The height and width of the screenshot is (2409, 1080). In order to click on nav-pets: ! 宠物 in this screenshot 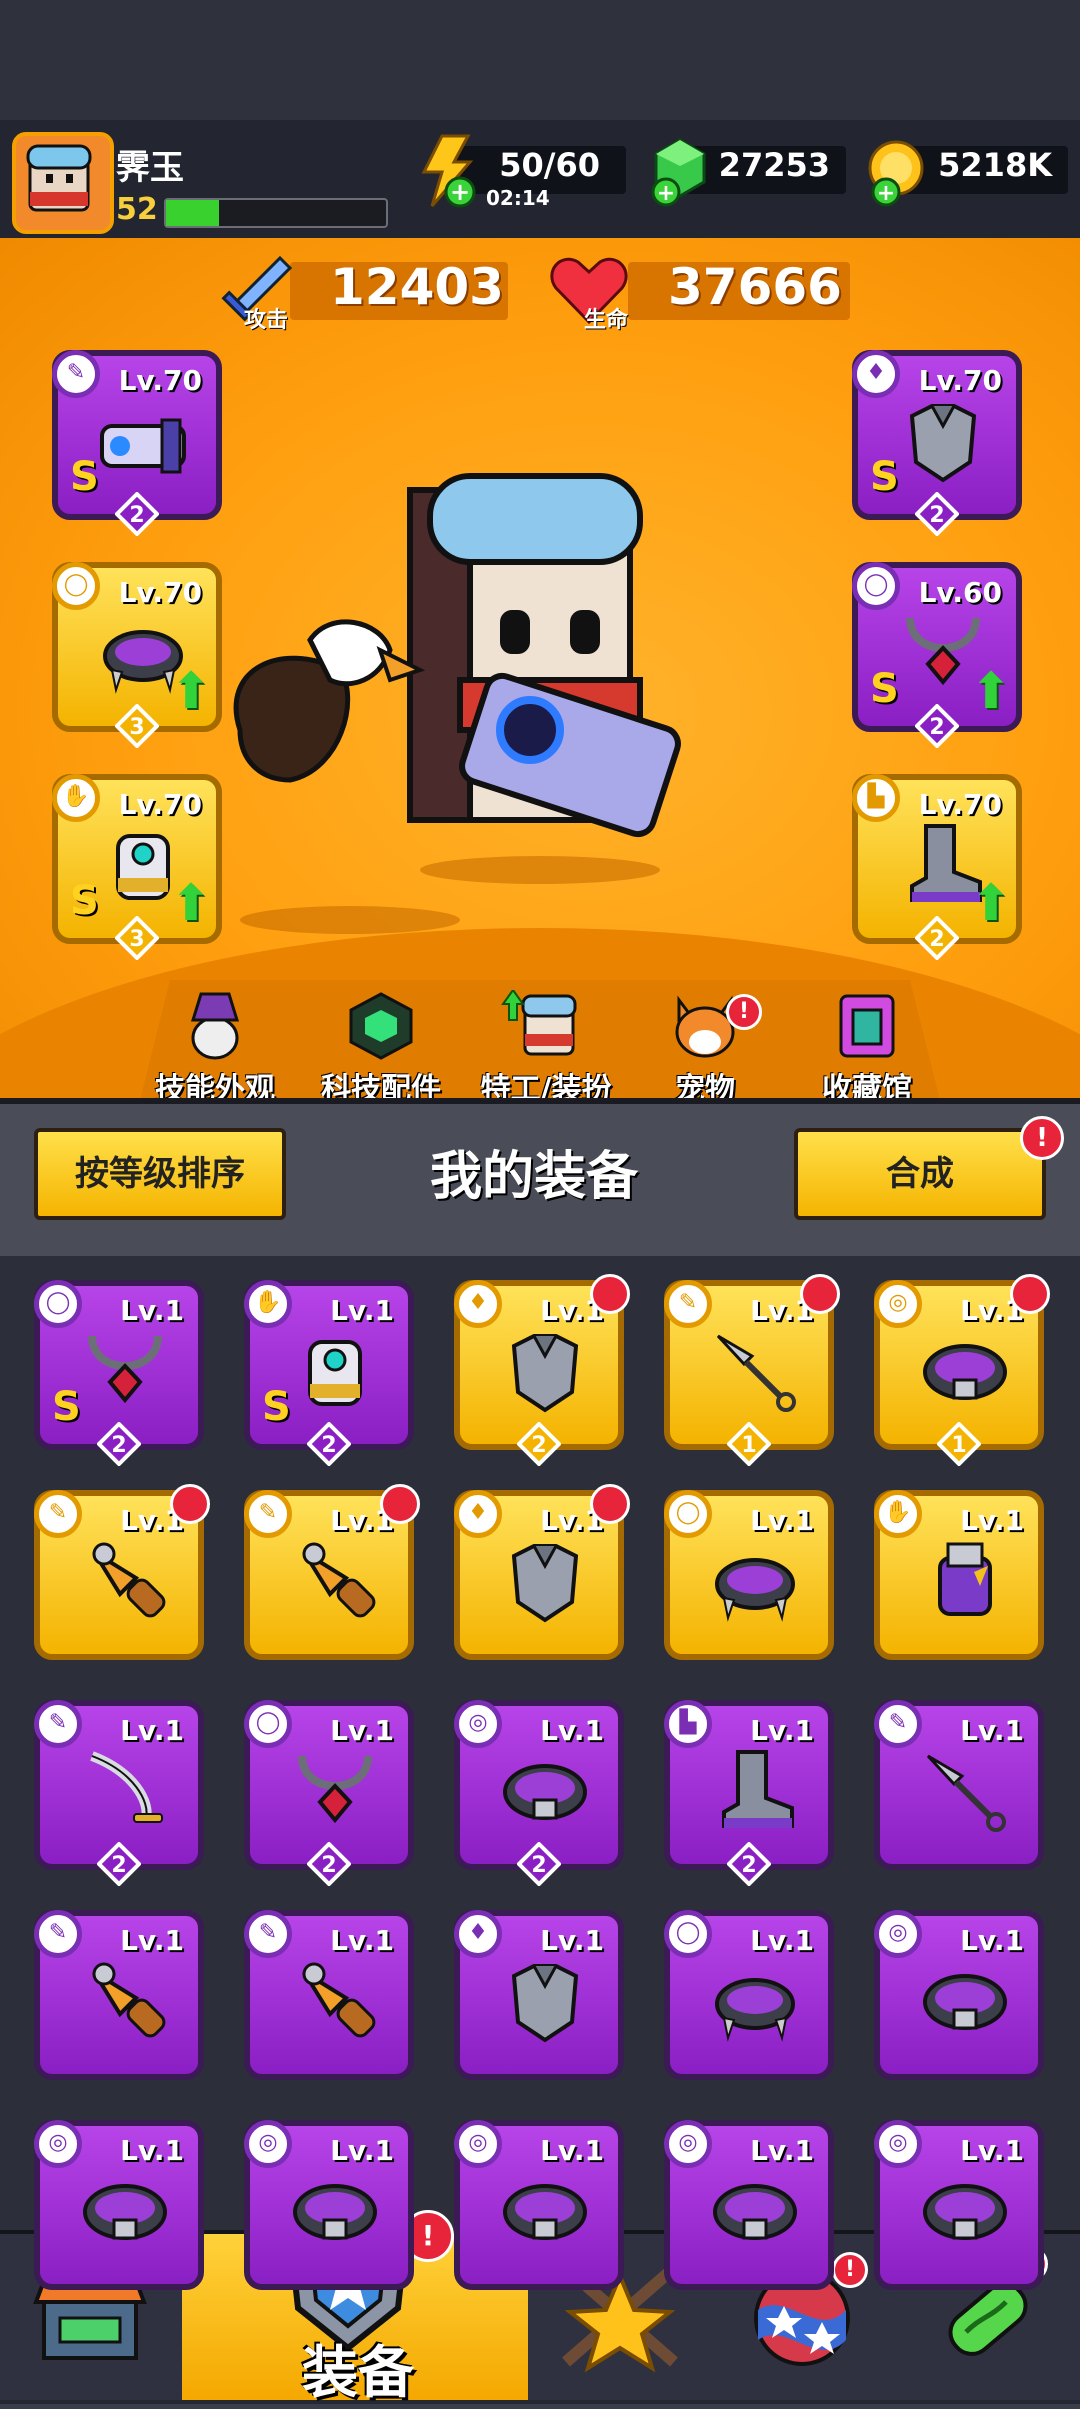, I will do `click(705, 1048)`.